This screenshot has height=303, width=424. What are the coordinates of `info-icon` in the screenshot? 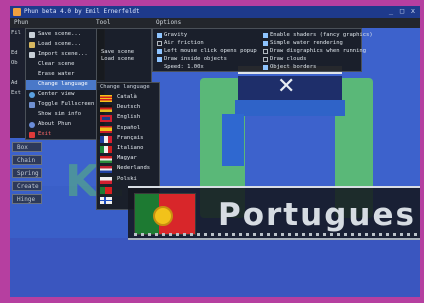 It's located at (32, 125).